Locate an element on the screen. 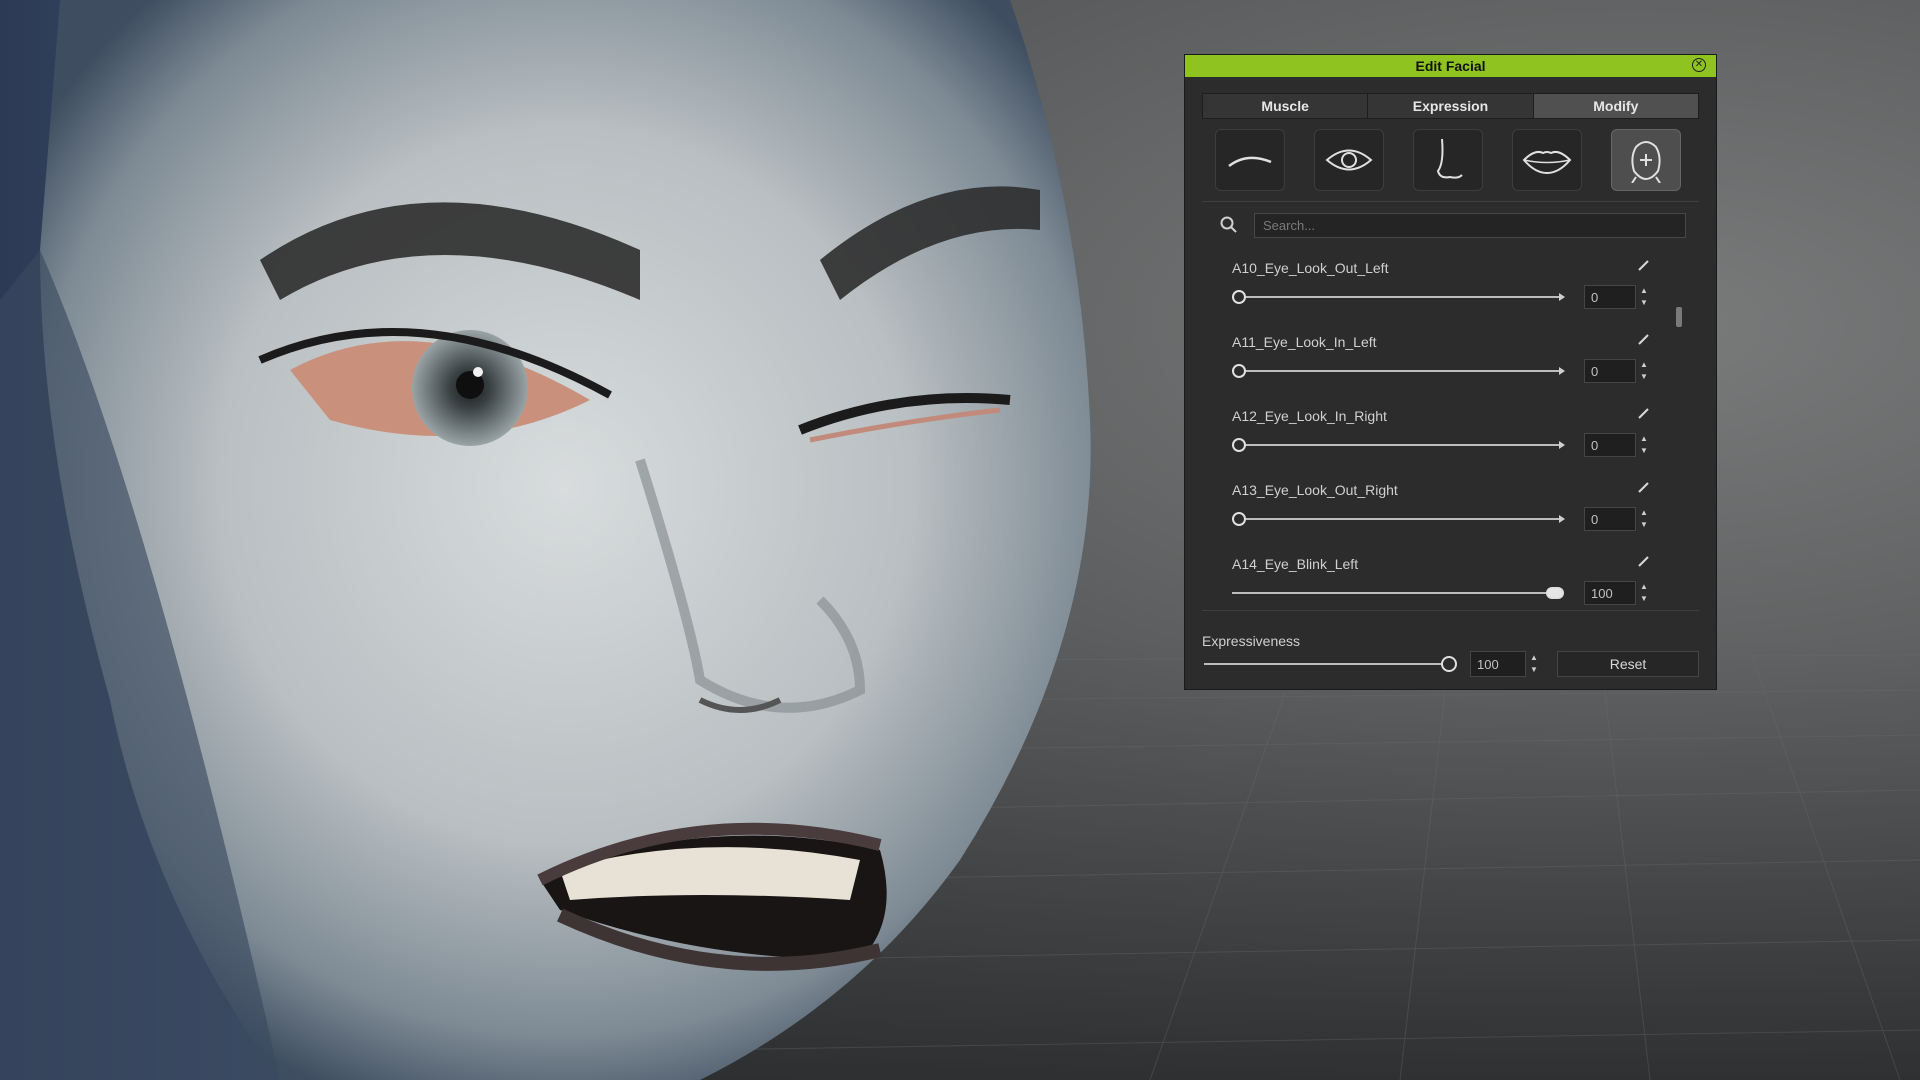  nose-button is located at coordinates (1448, 160).